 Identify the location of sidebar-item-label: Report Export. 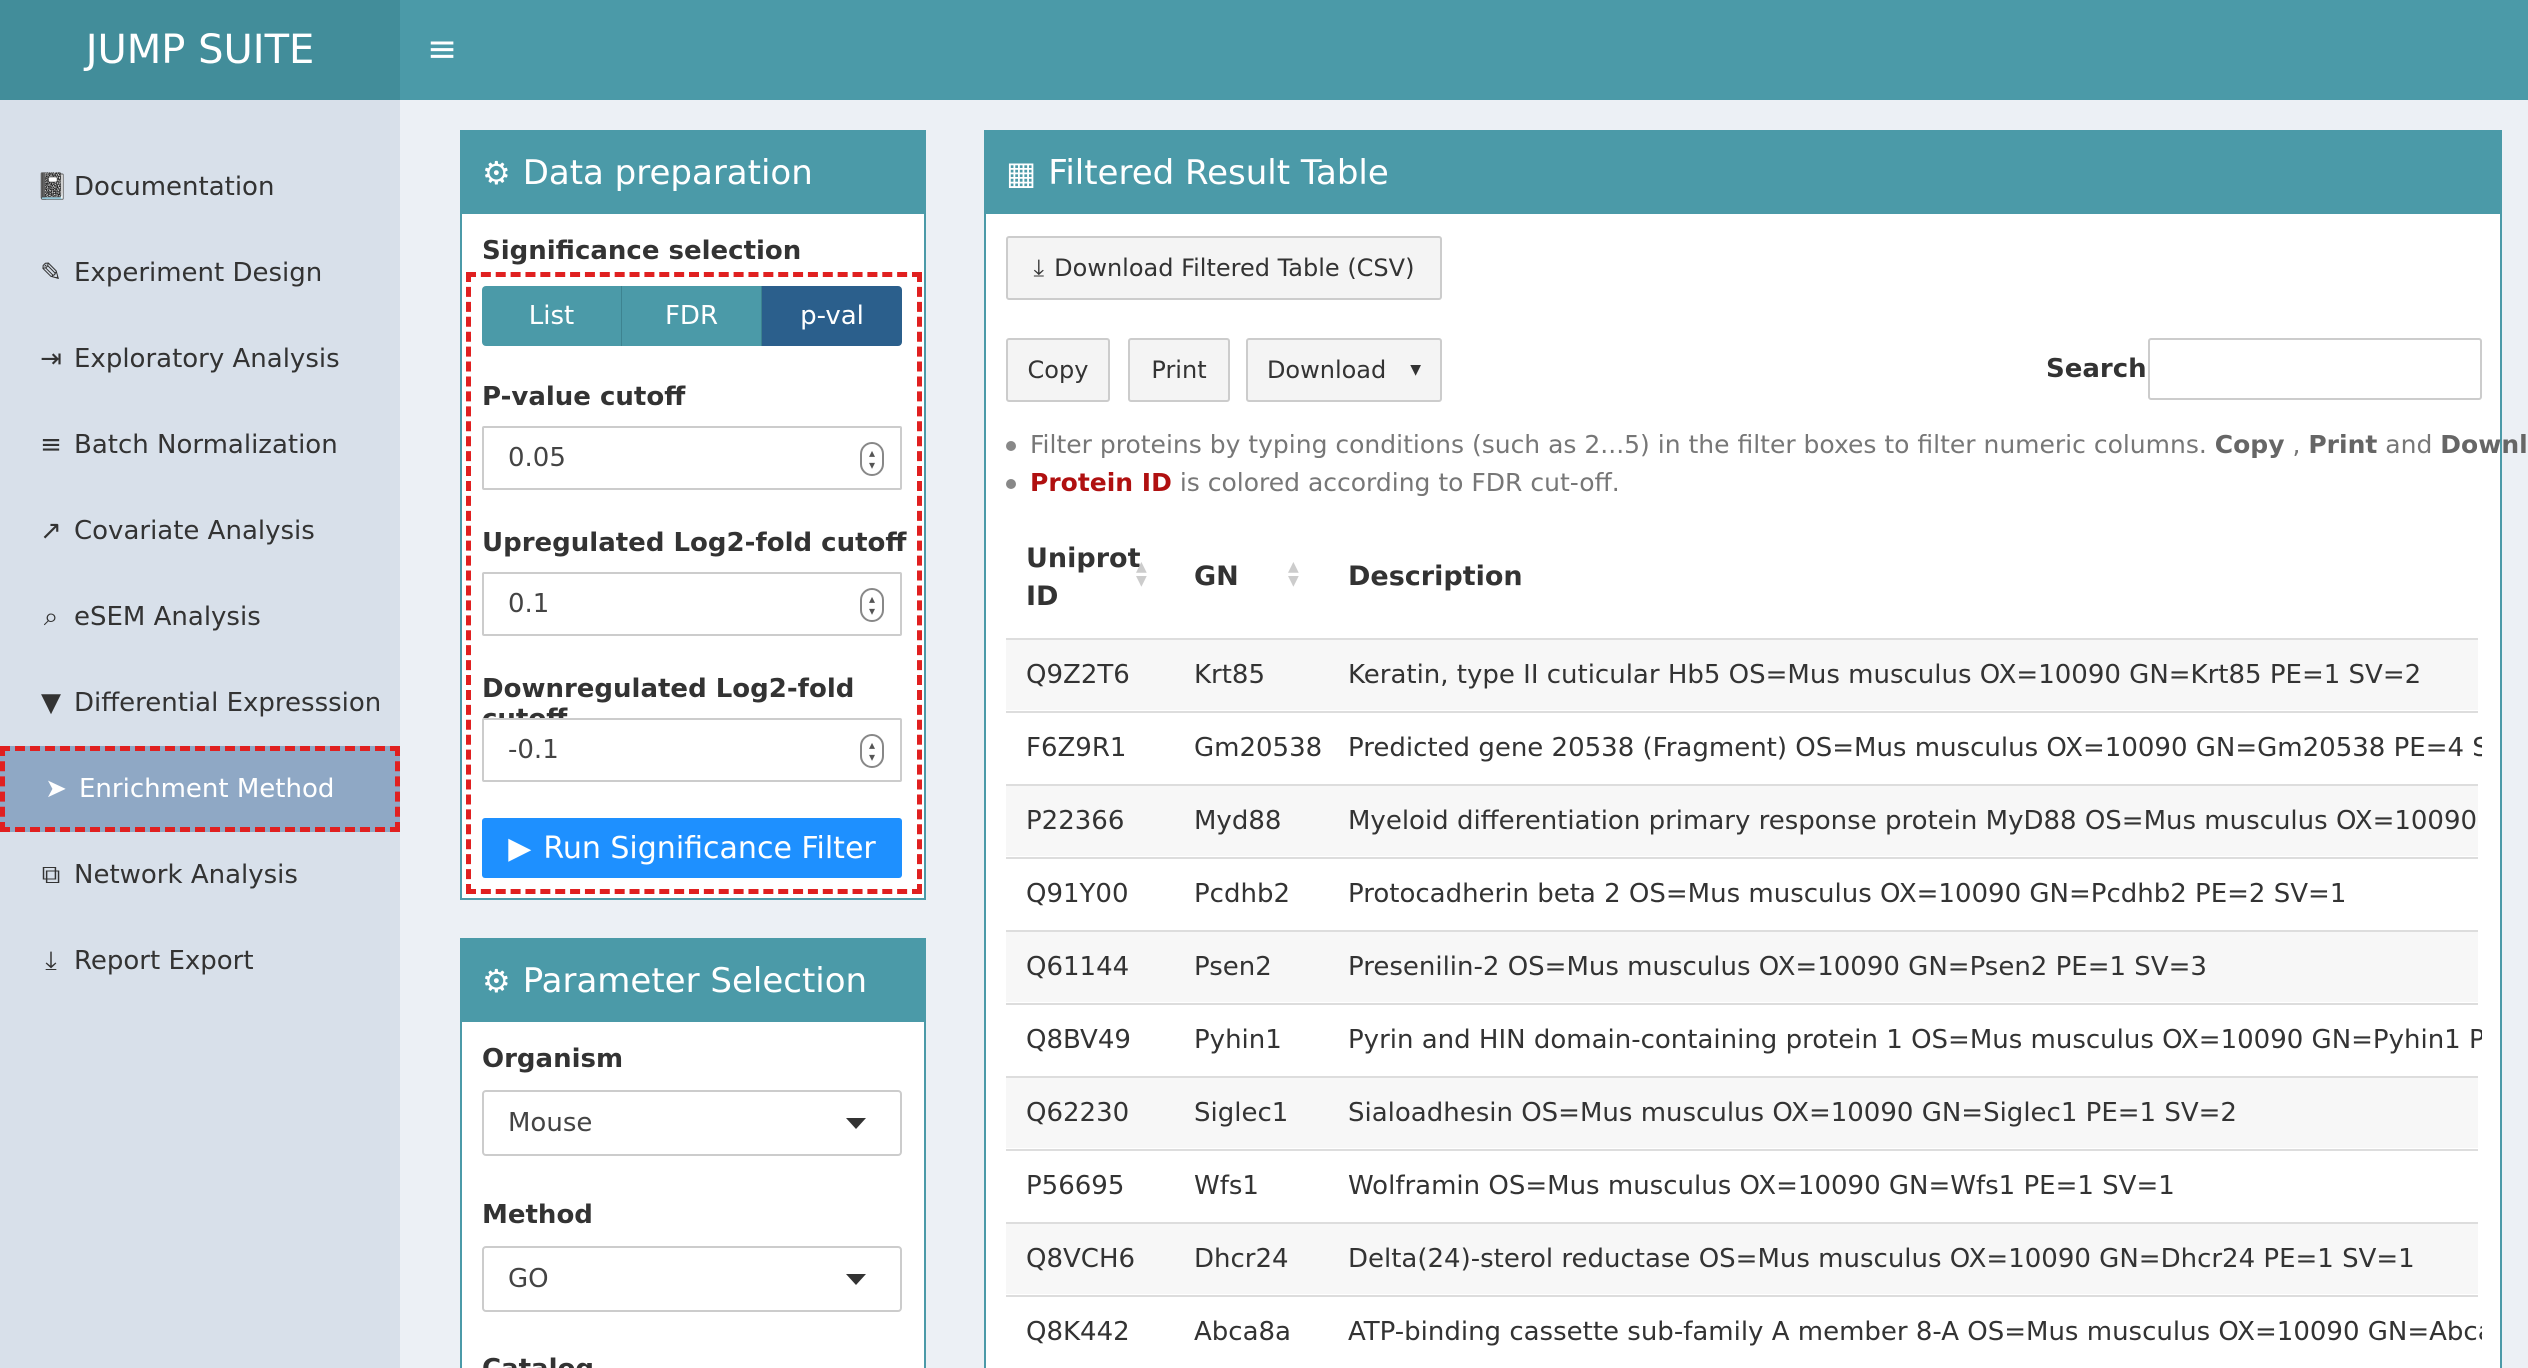
(164, 961).